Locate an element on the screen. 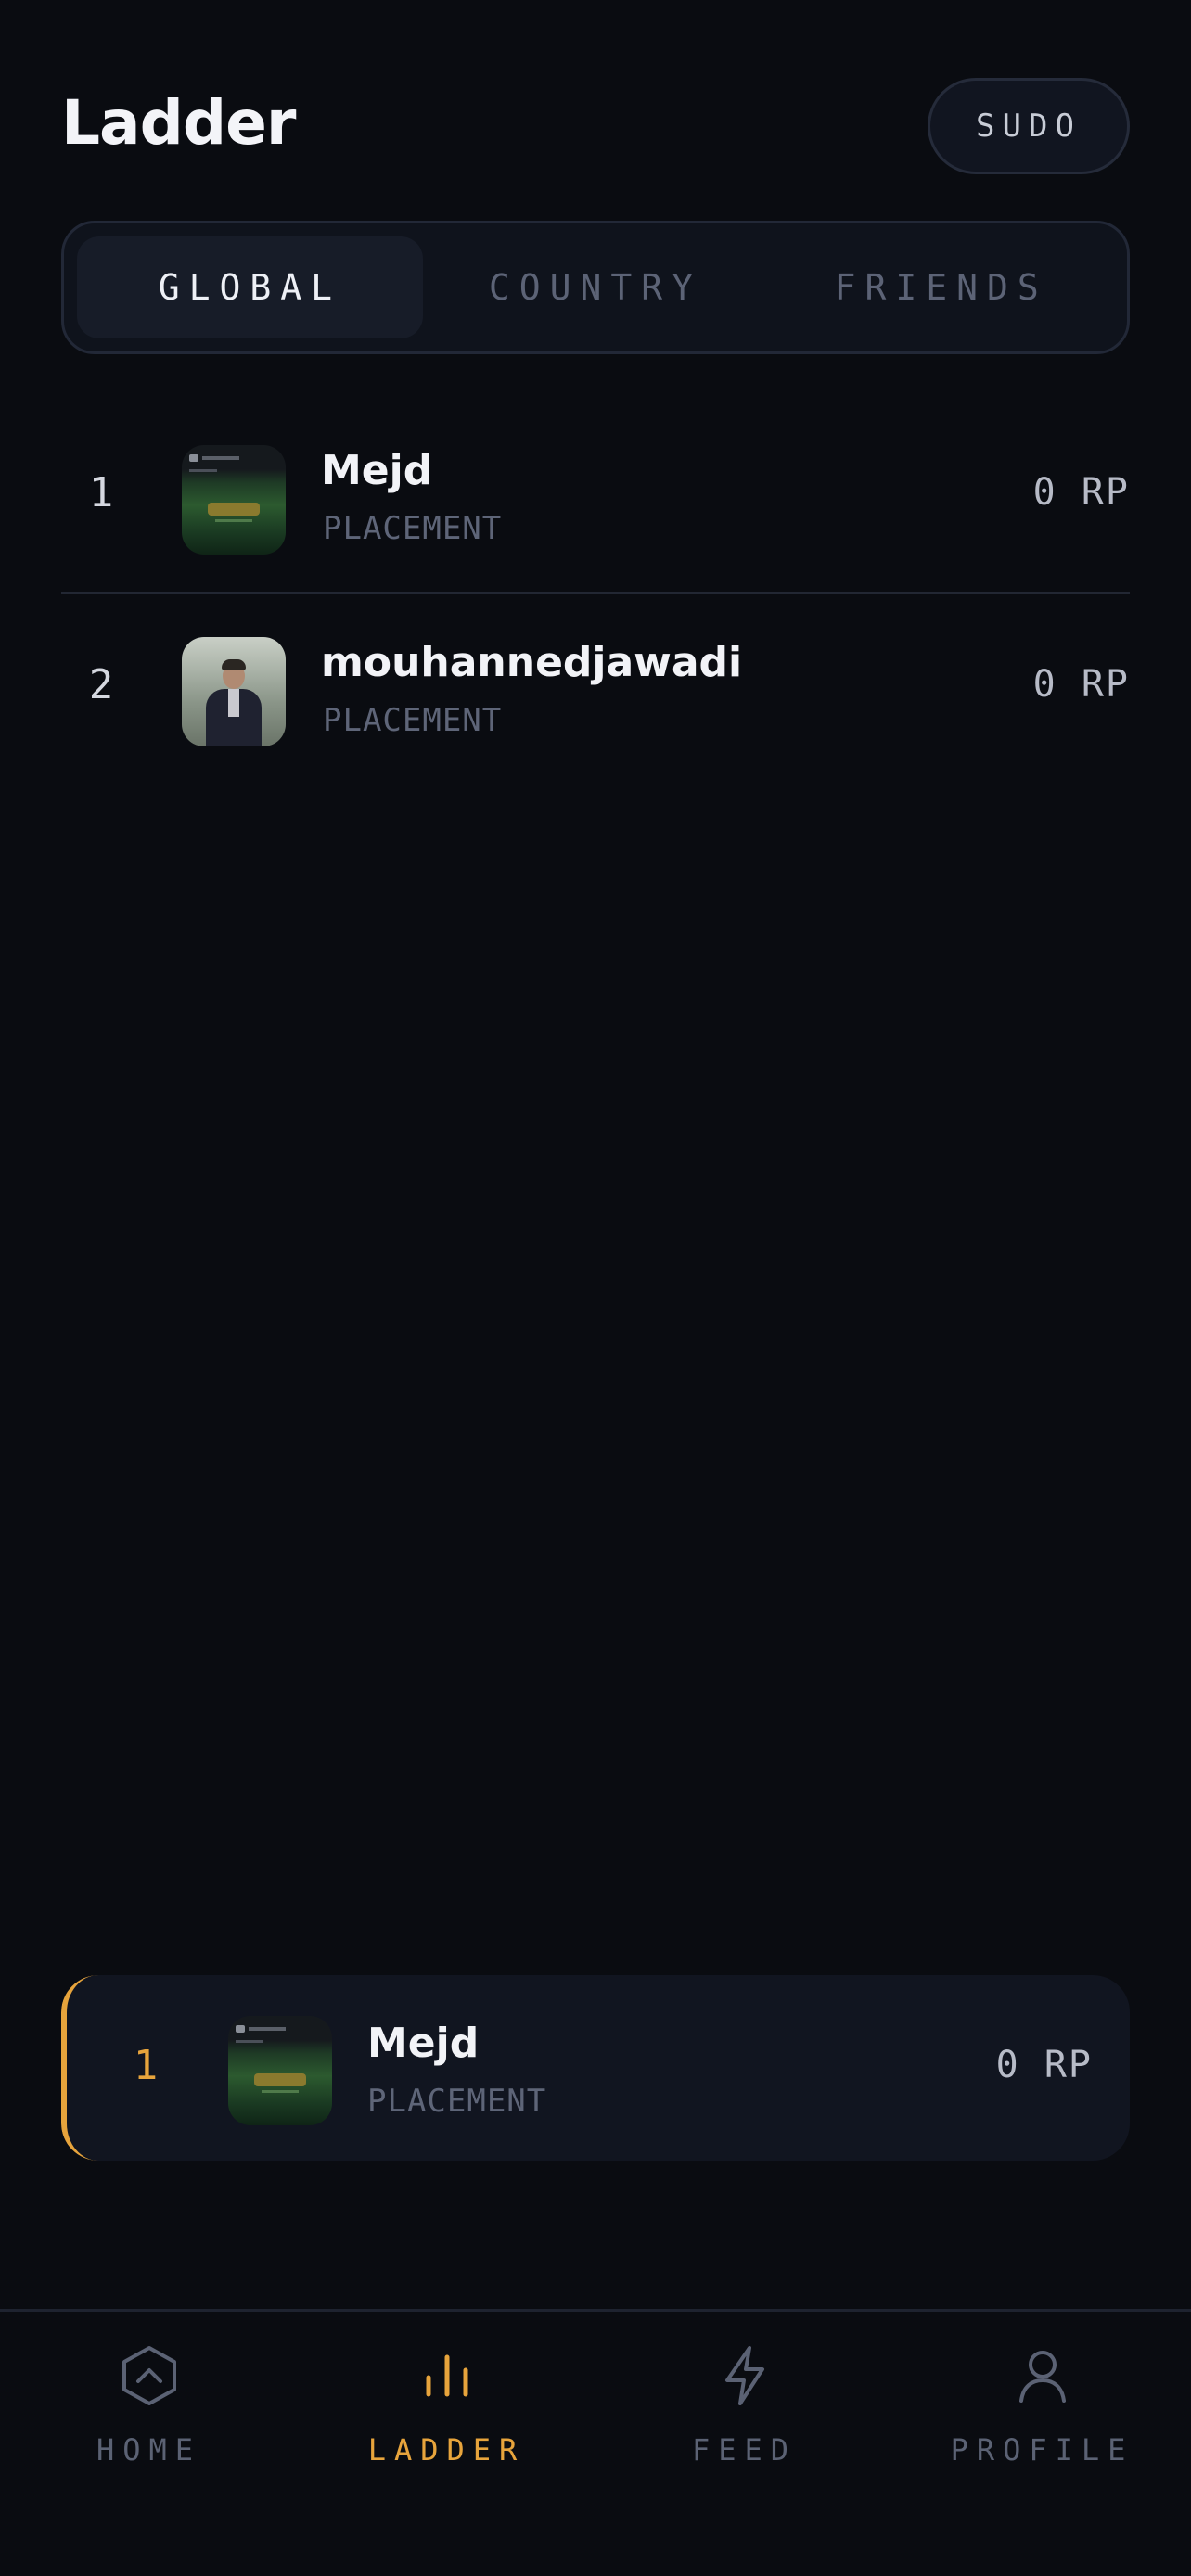 This screenshot has height=2576, width=1191. scope-tabs: GLOBAL COUNTRY FRIENDS is located at coordinates (595, 287).